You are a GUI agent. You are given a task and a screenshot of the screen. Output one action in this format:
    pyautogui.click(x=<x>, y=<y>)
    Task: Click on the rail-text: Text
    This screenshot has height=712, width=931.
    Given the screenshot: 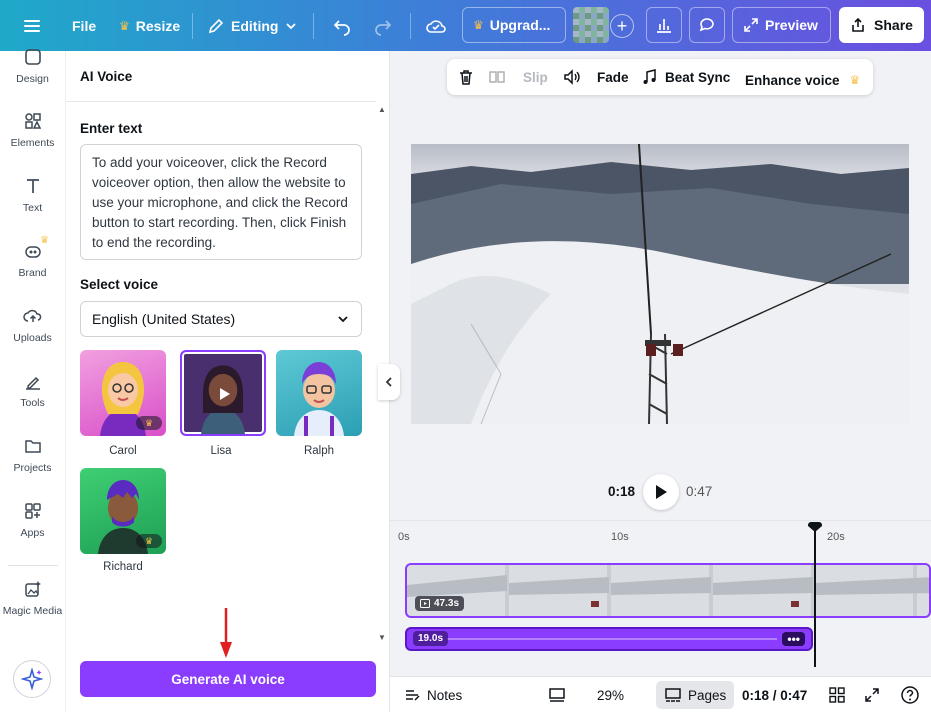 What is the action you would take?
    pyautogui.click(x=32, y=206)
    